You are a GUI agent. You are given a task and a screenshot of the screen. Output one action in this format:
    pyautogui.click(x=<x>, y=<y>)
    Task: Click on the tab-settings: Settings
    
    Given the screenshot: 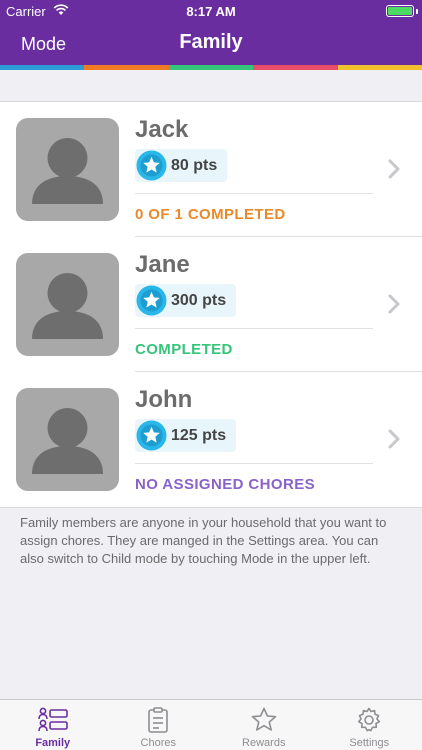 What is the action you would take?
    pyautogui.click(x=369, y=725)
    